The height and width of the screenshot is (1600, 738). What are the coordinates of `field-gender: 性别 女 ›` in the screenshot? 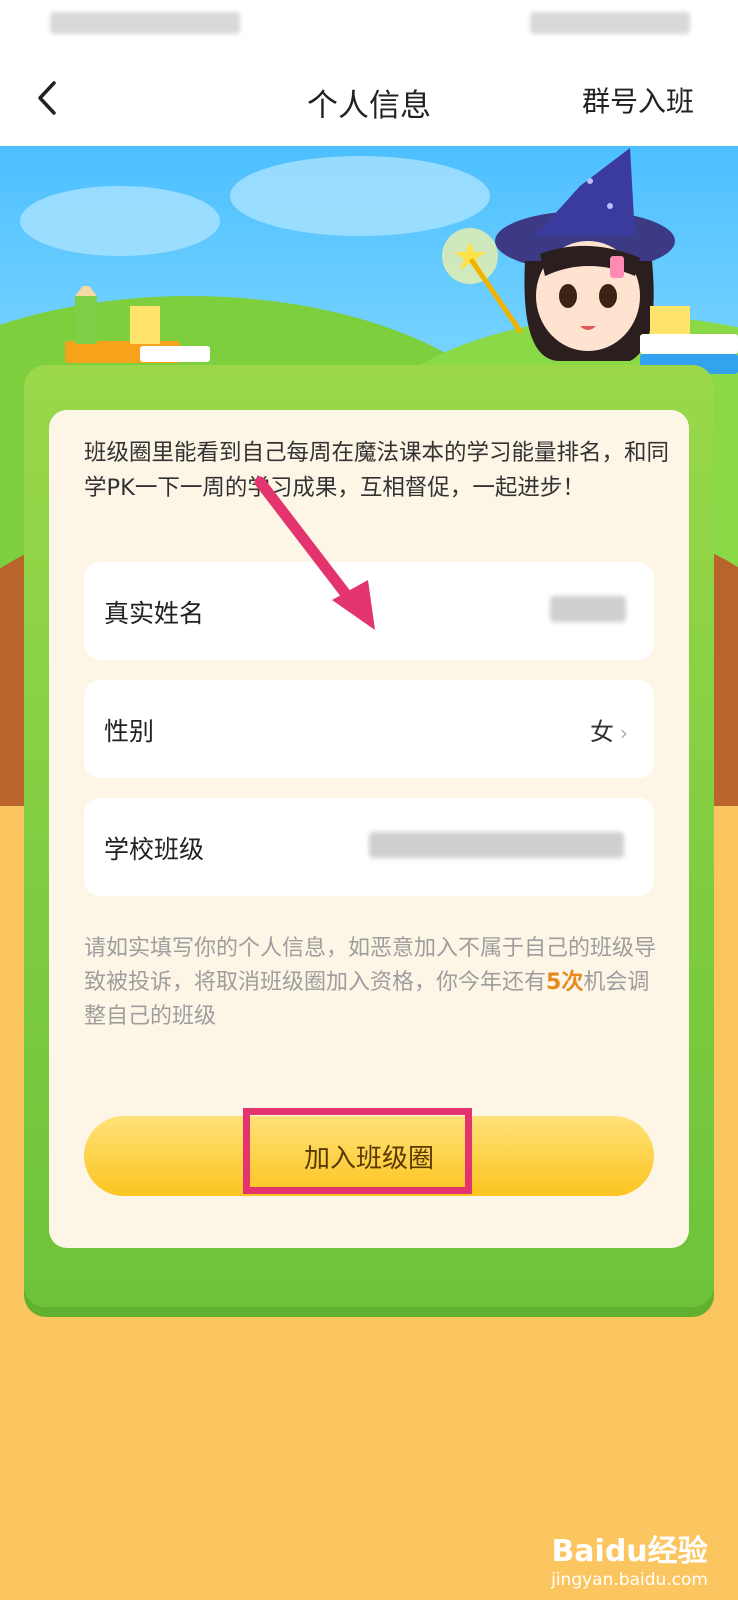 It's located at (369, 729).